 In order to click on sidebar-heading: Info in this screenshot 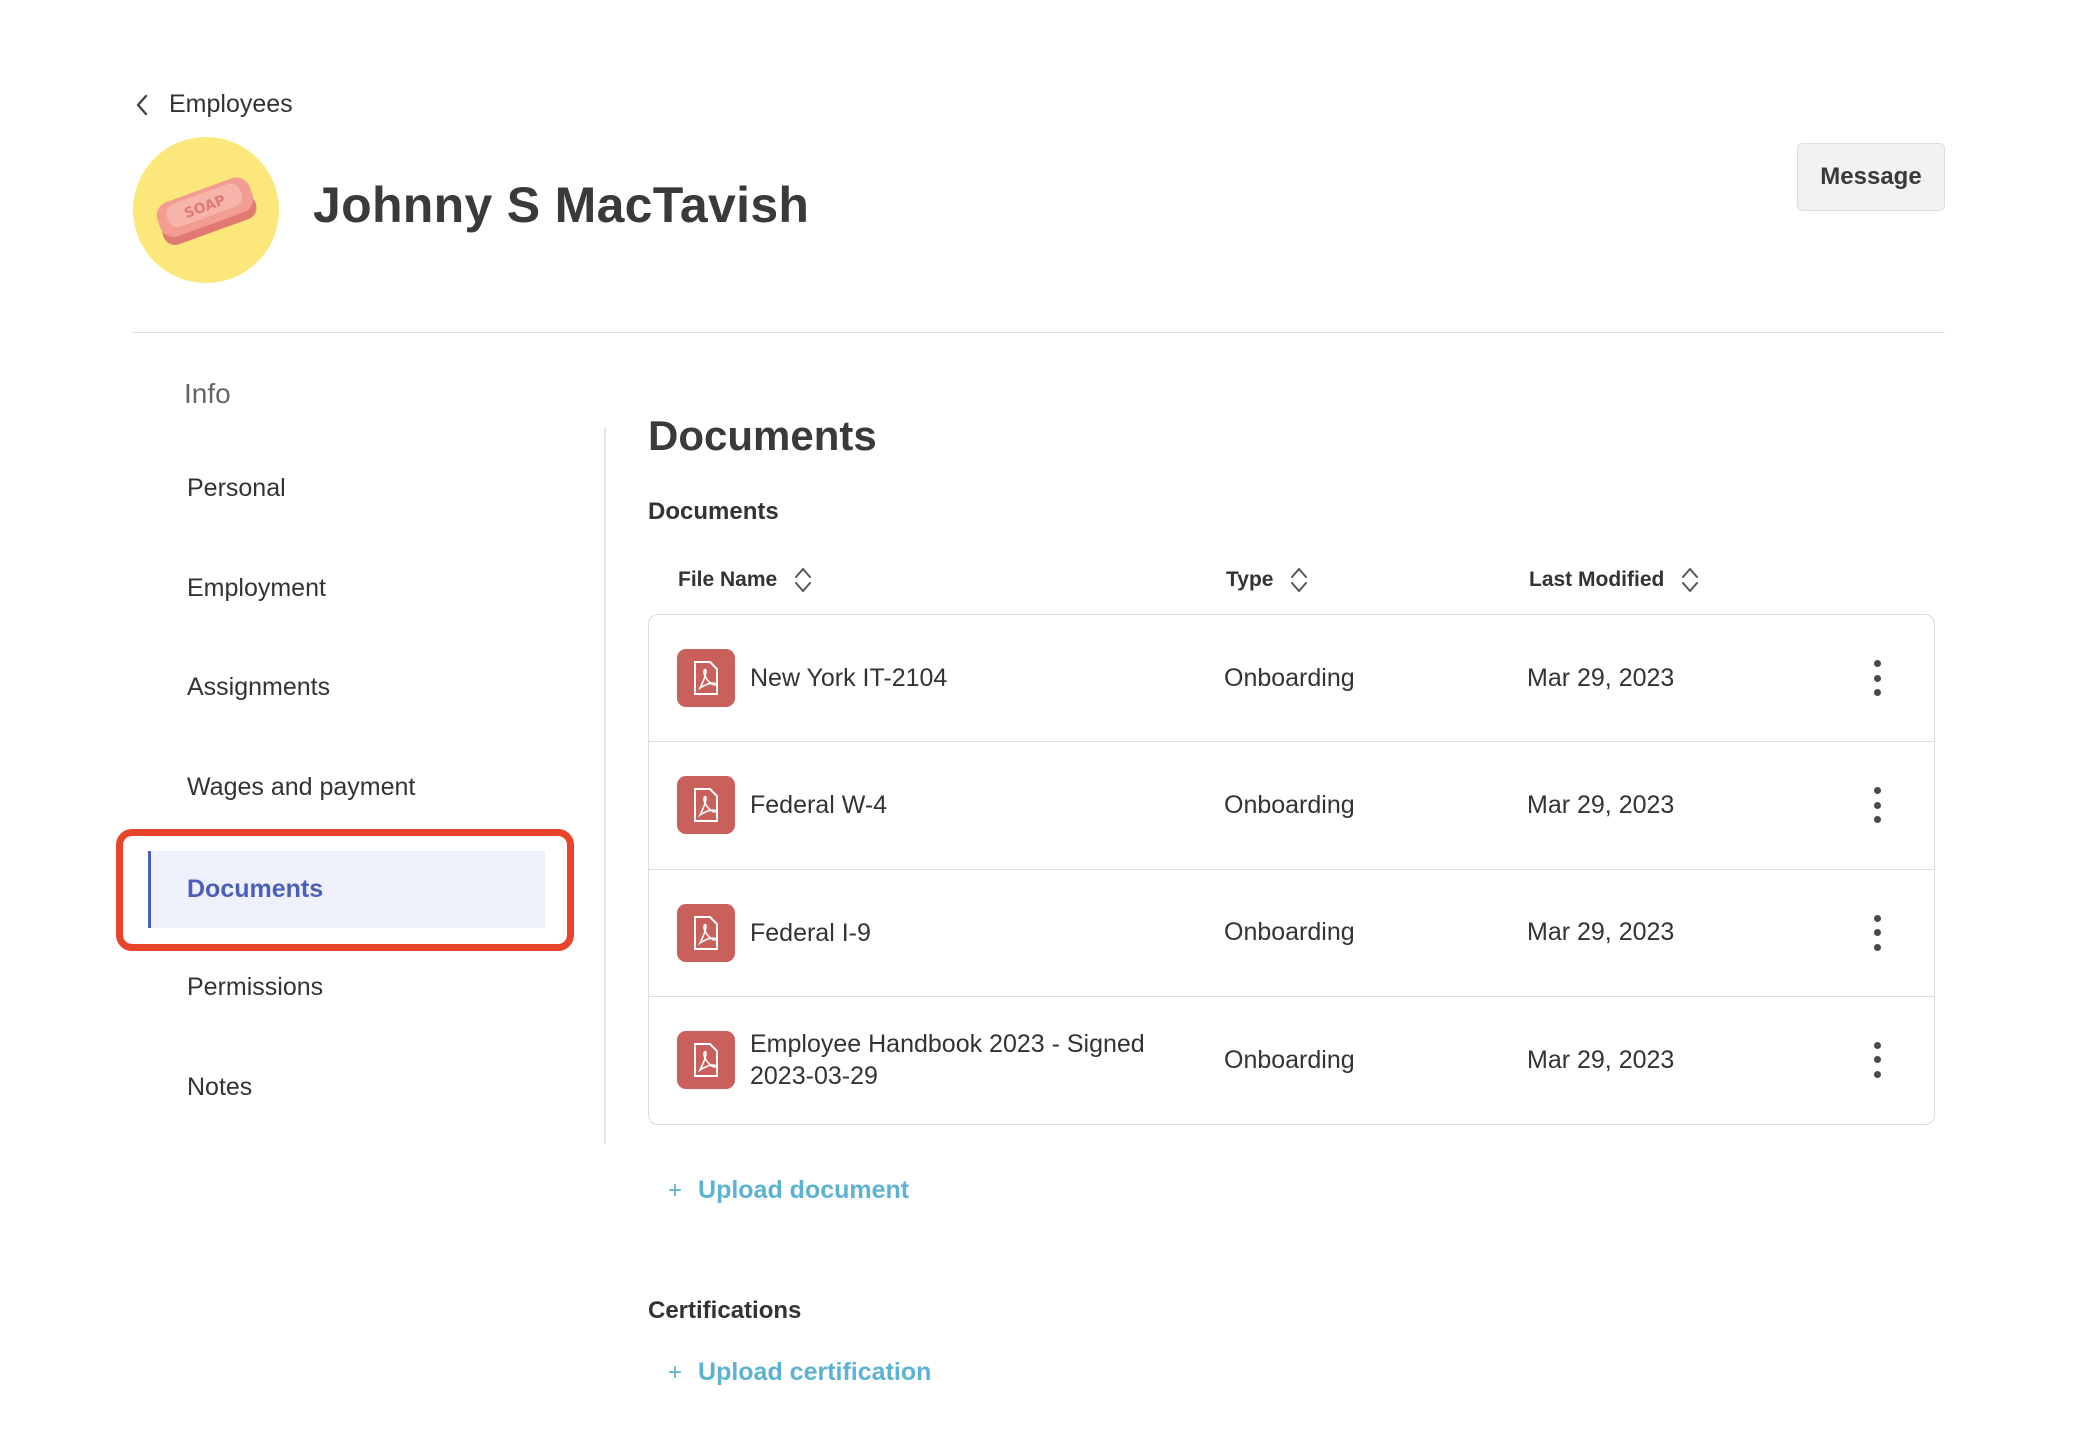, I will do `click(207, 393)`.